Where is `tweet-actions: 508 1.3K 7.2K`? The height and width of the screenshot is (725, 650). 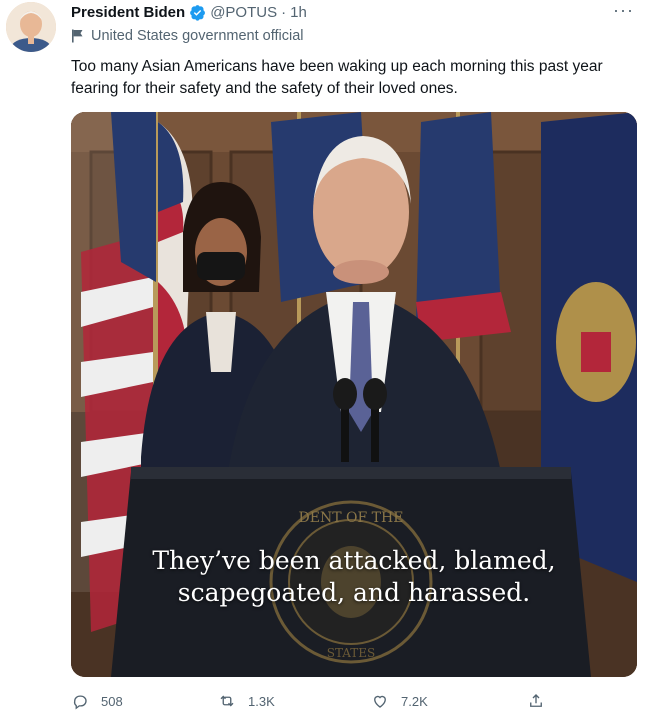
tweet-actions: 508 1.3K 7.2K is located at coordinates (351, 703).